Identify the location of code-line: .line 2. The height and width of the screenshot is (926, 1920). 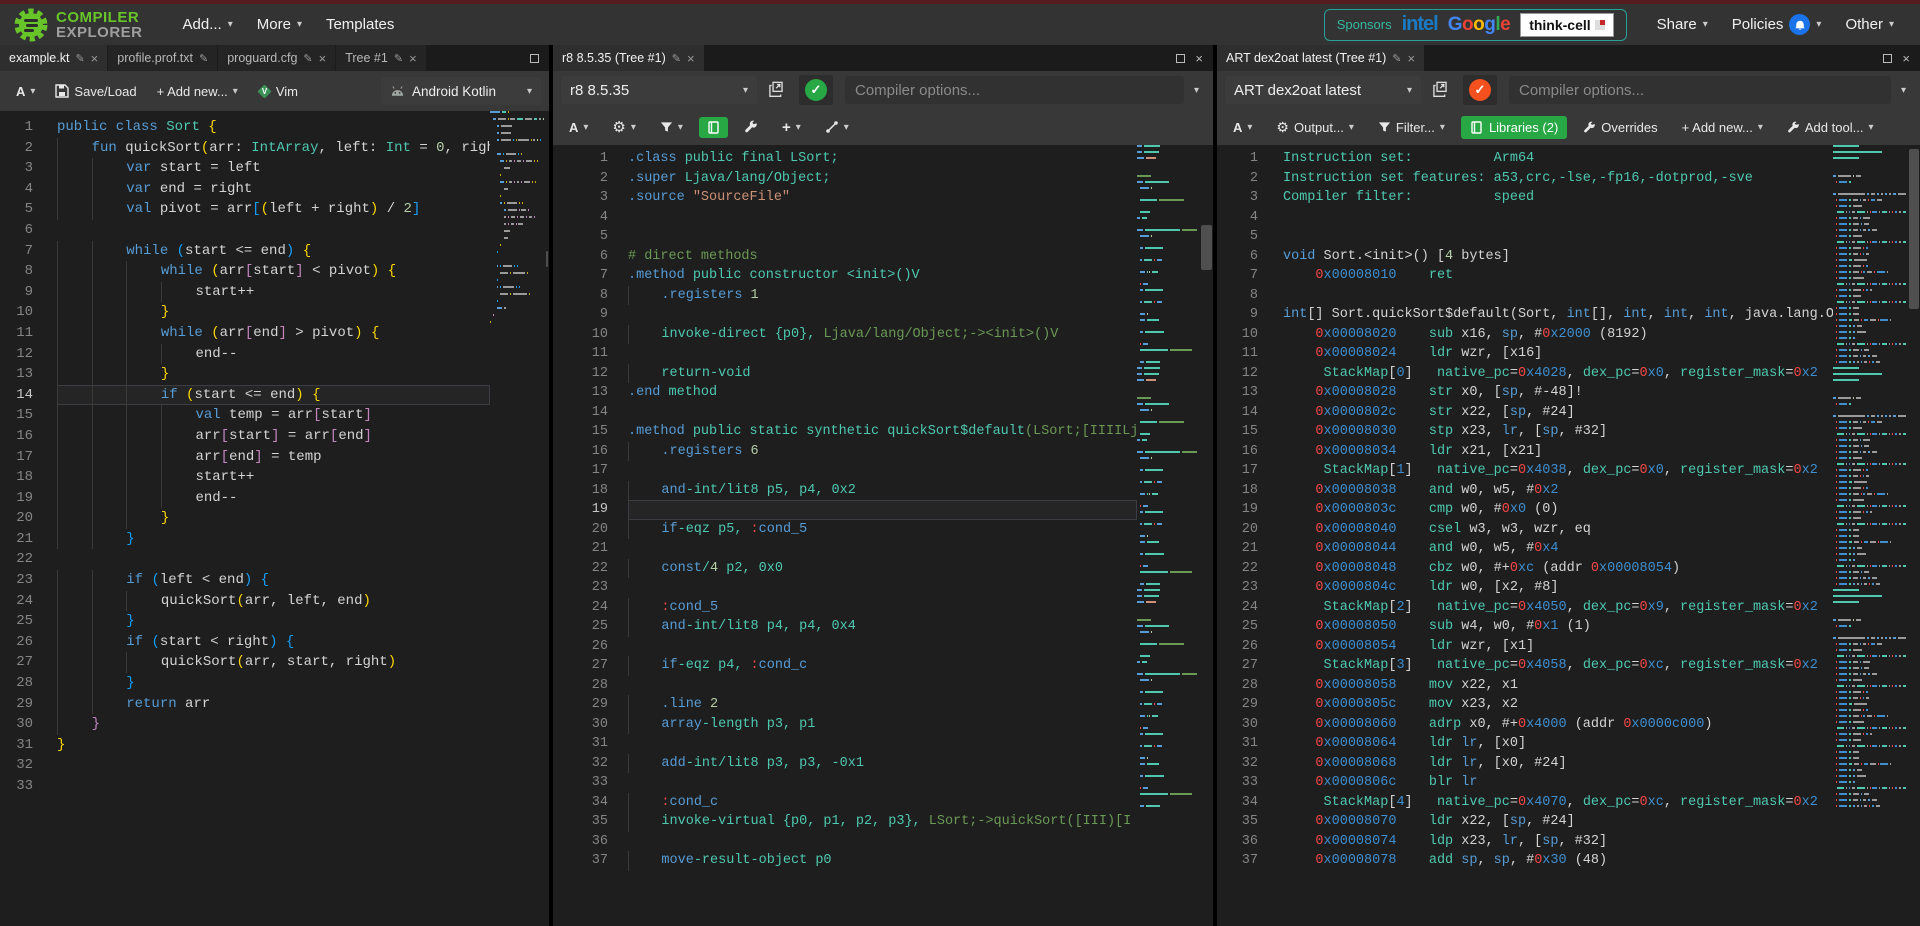
(882, 705).